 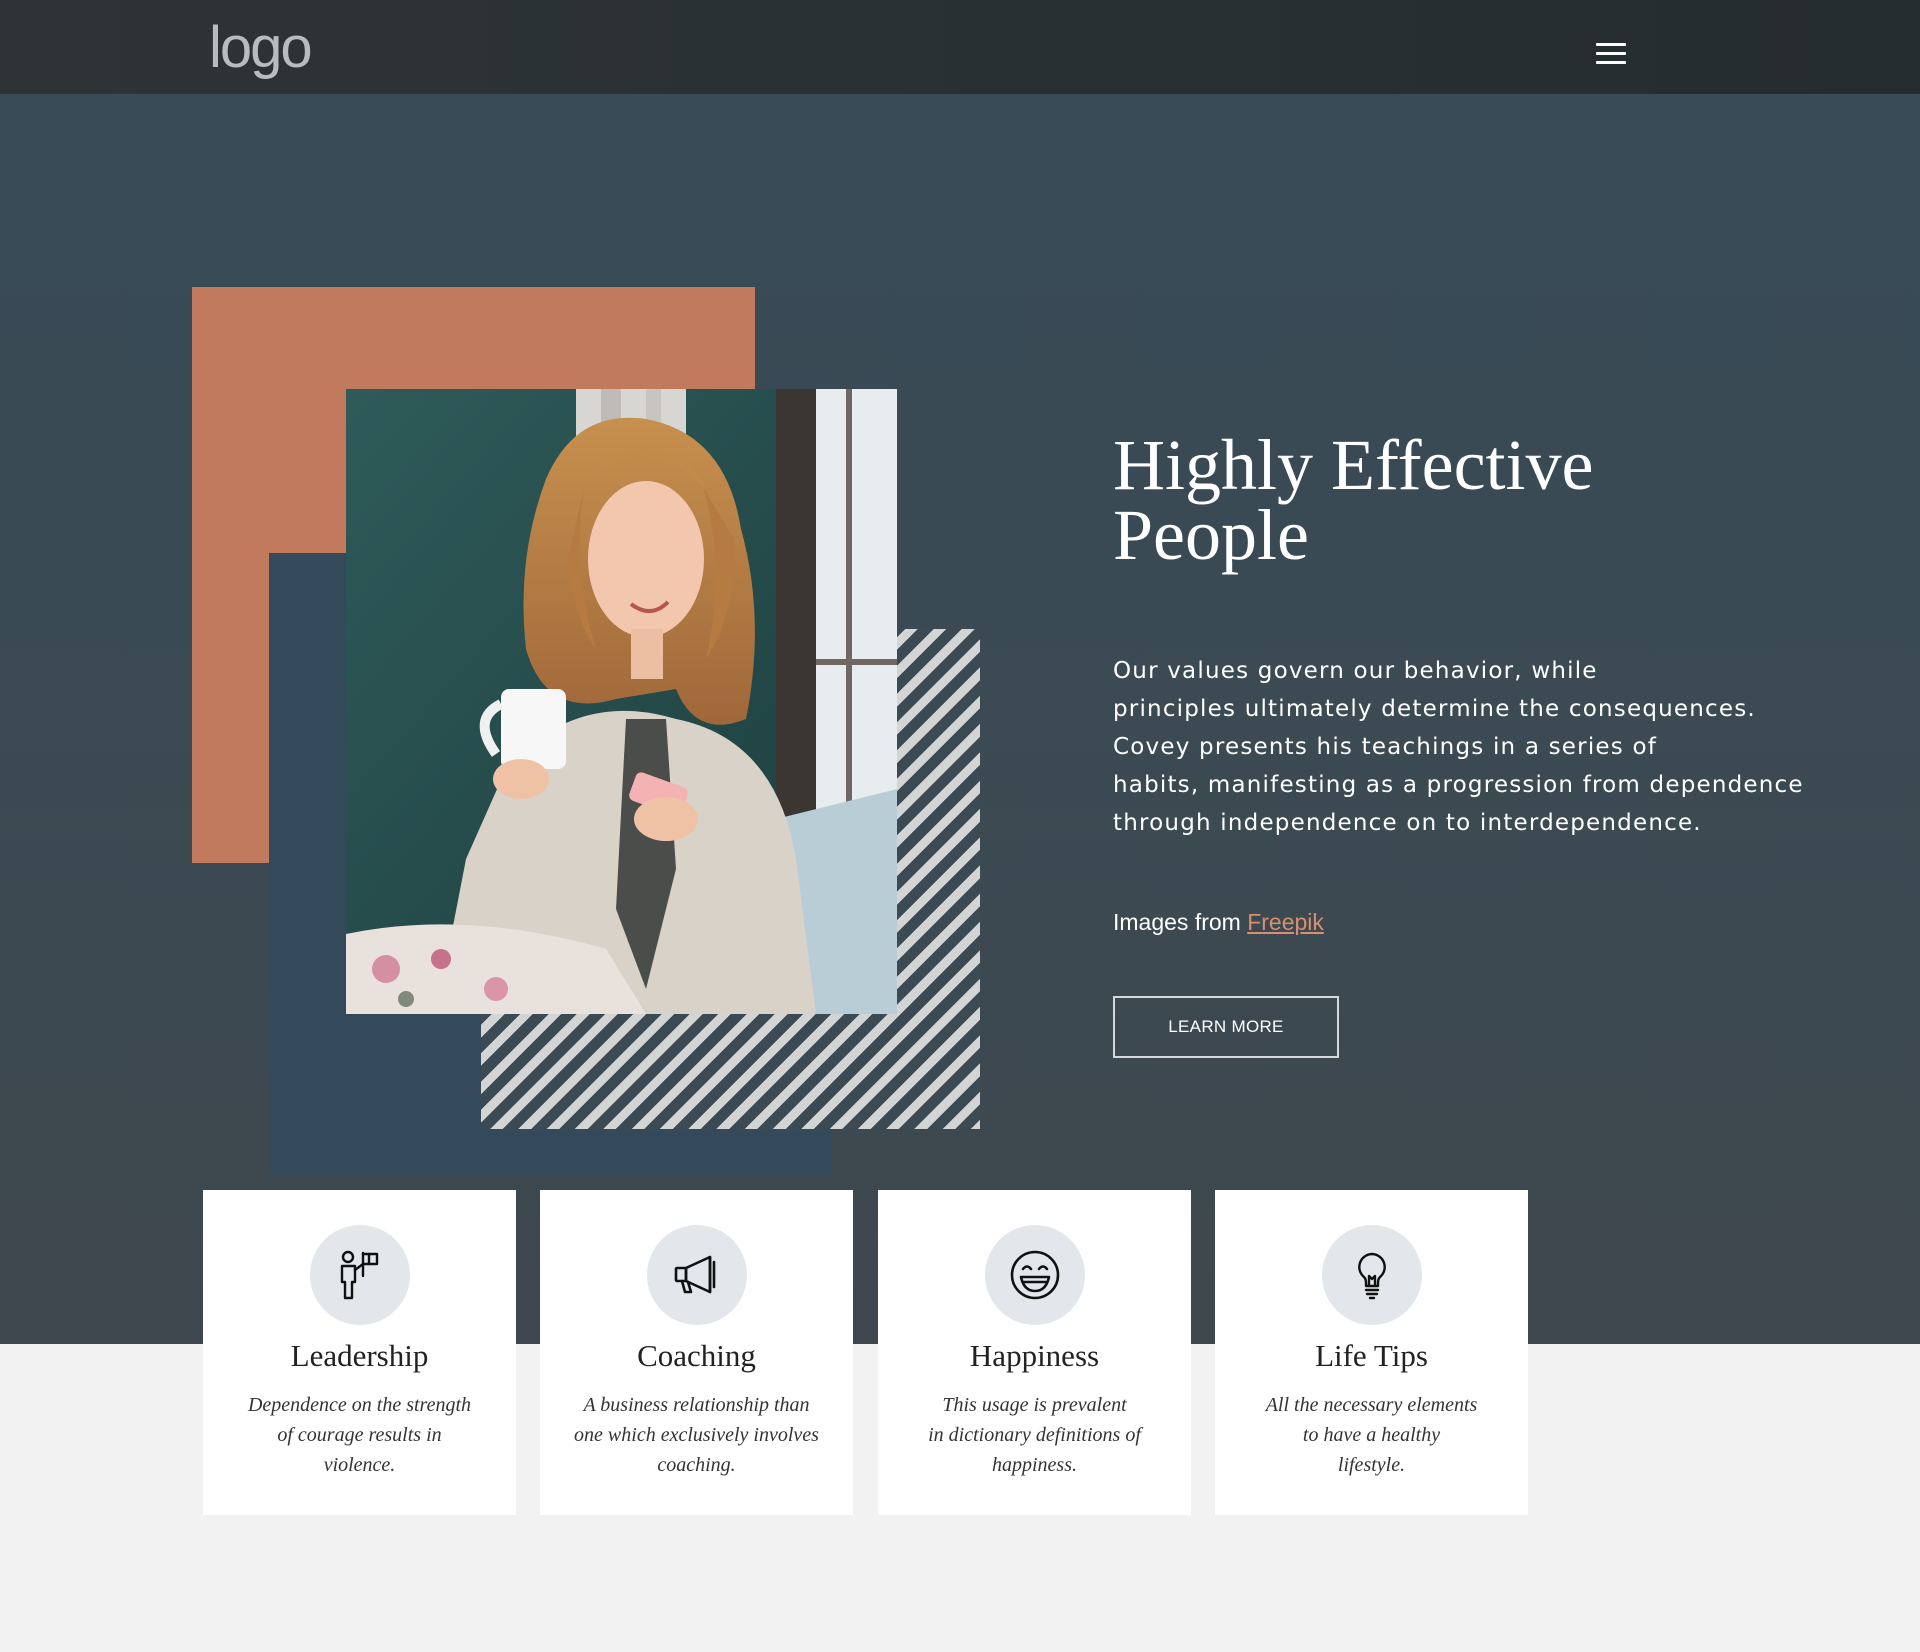 I want to click on site-header: logo, so click(x=960, y=47).